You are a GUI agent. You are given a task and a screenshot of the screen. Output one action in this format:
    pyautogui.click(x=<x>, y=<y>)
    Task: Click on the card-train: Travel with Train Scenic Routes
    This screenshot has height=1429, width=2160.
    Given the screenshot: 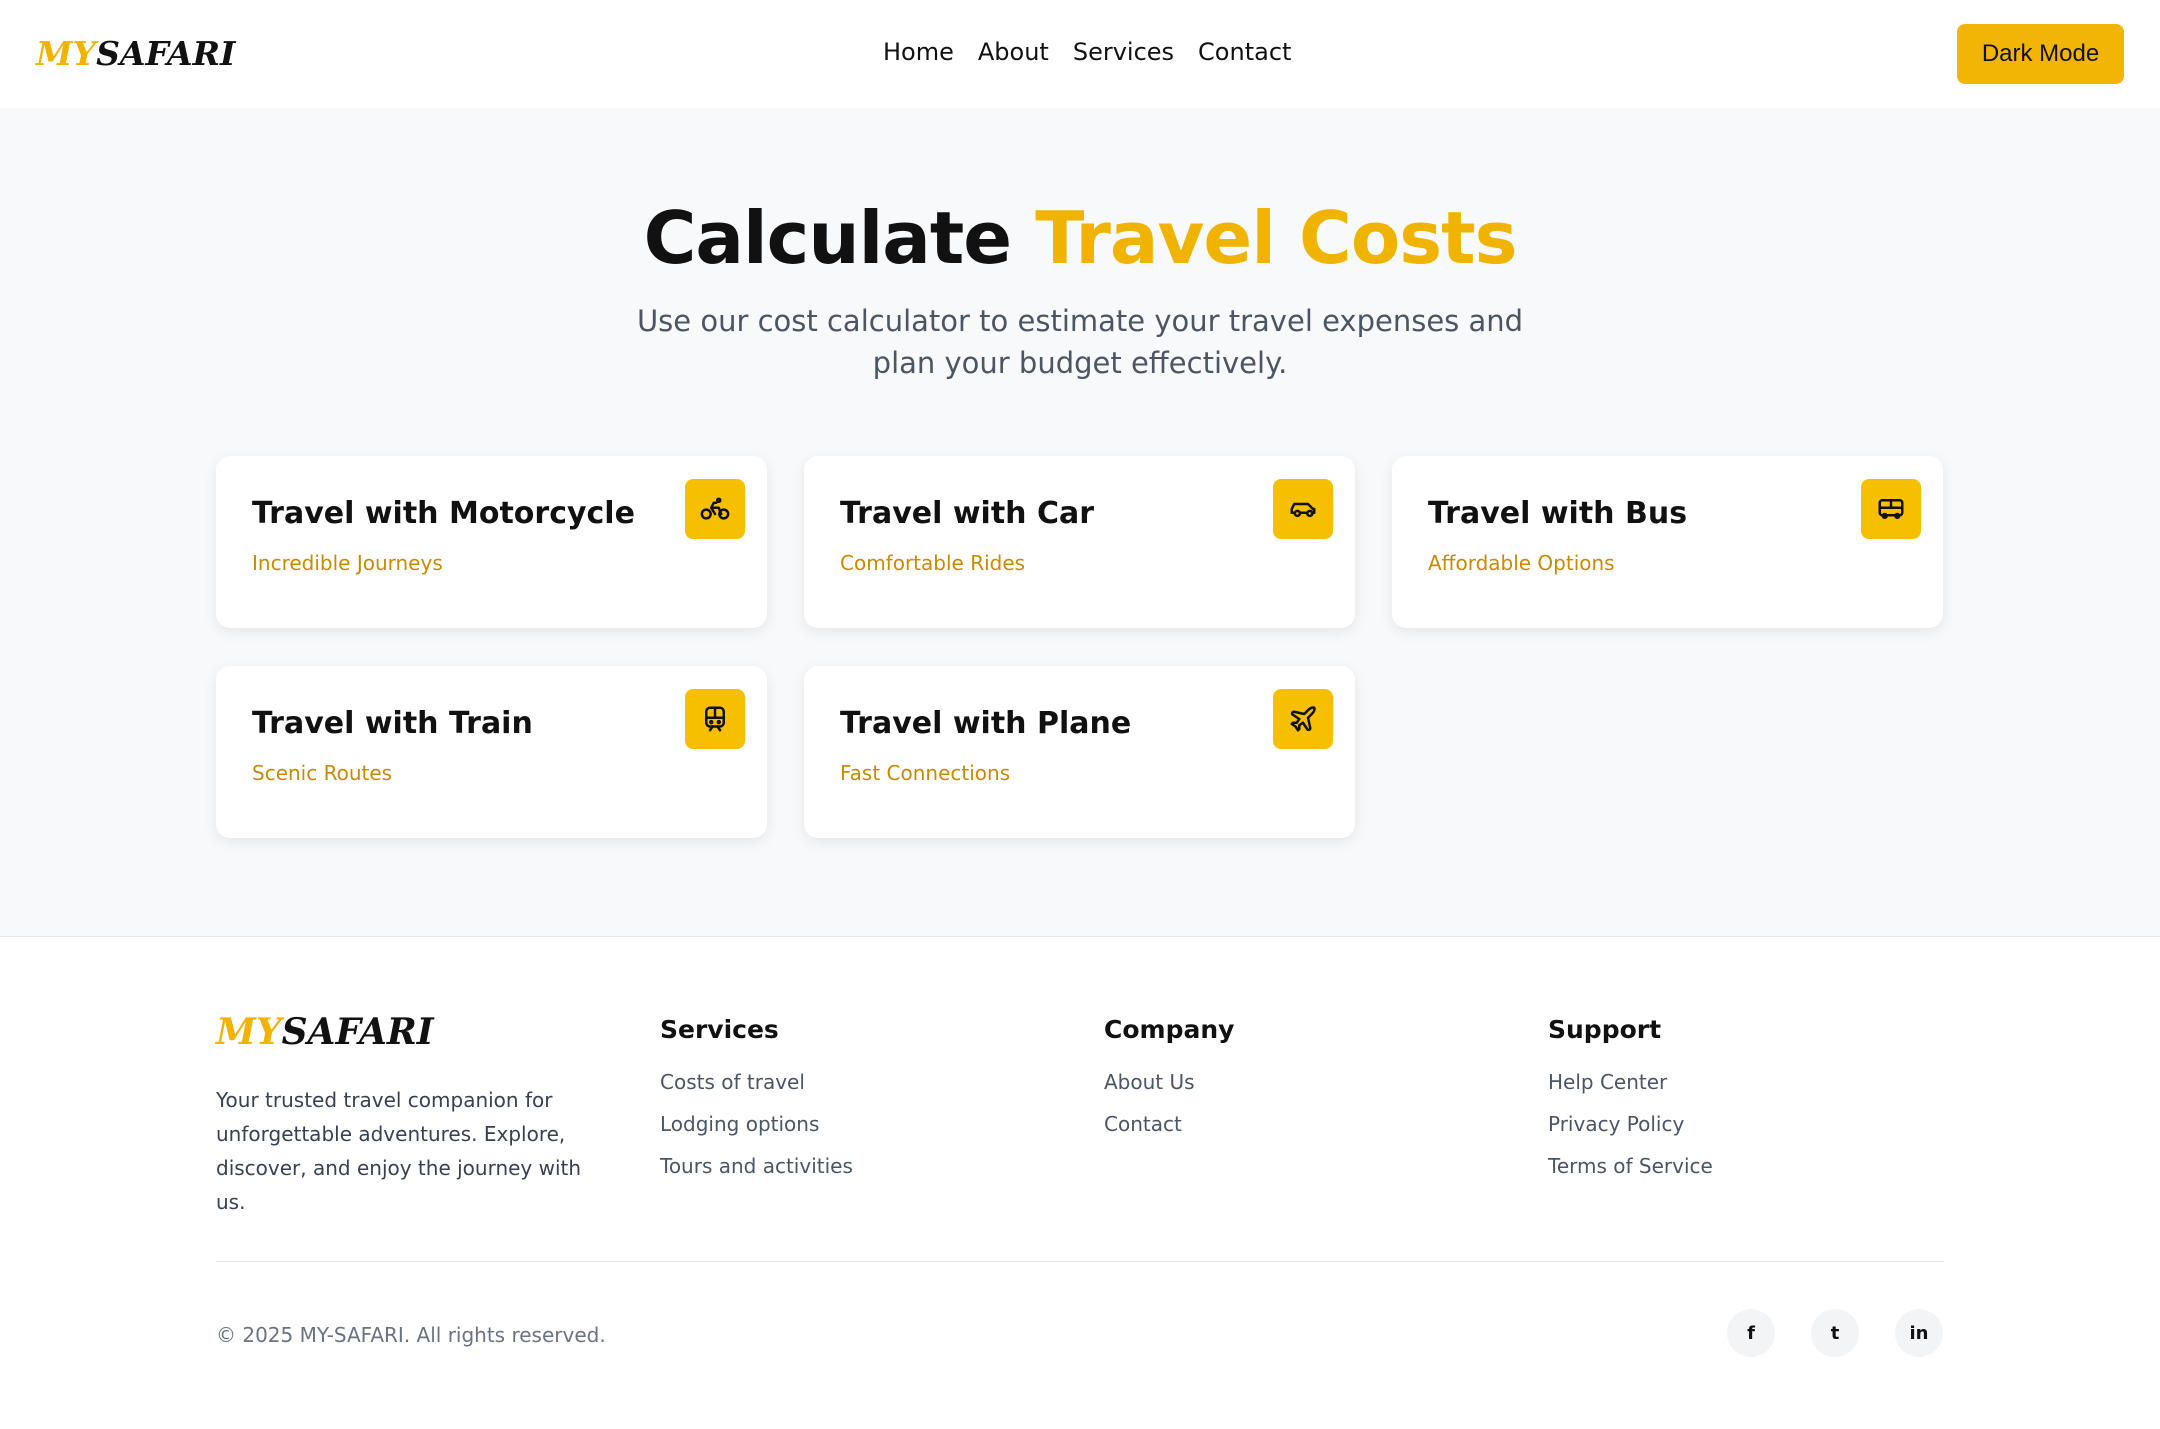 What is the action you would take?
    pyautogui.click(x=491, y=752)
    